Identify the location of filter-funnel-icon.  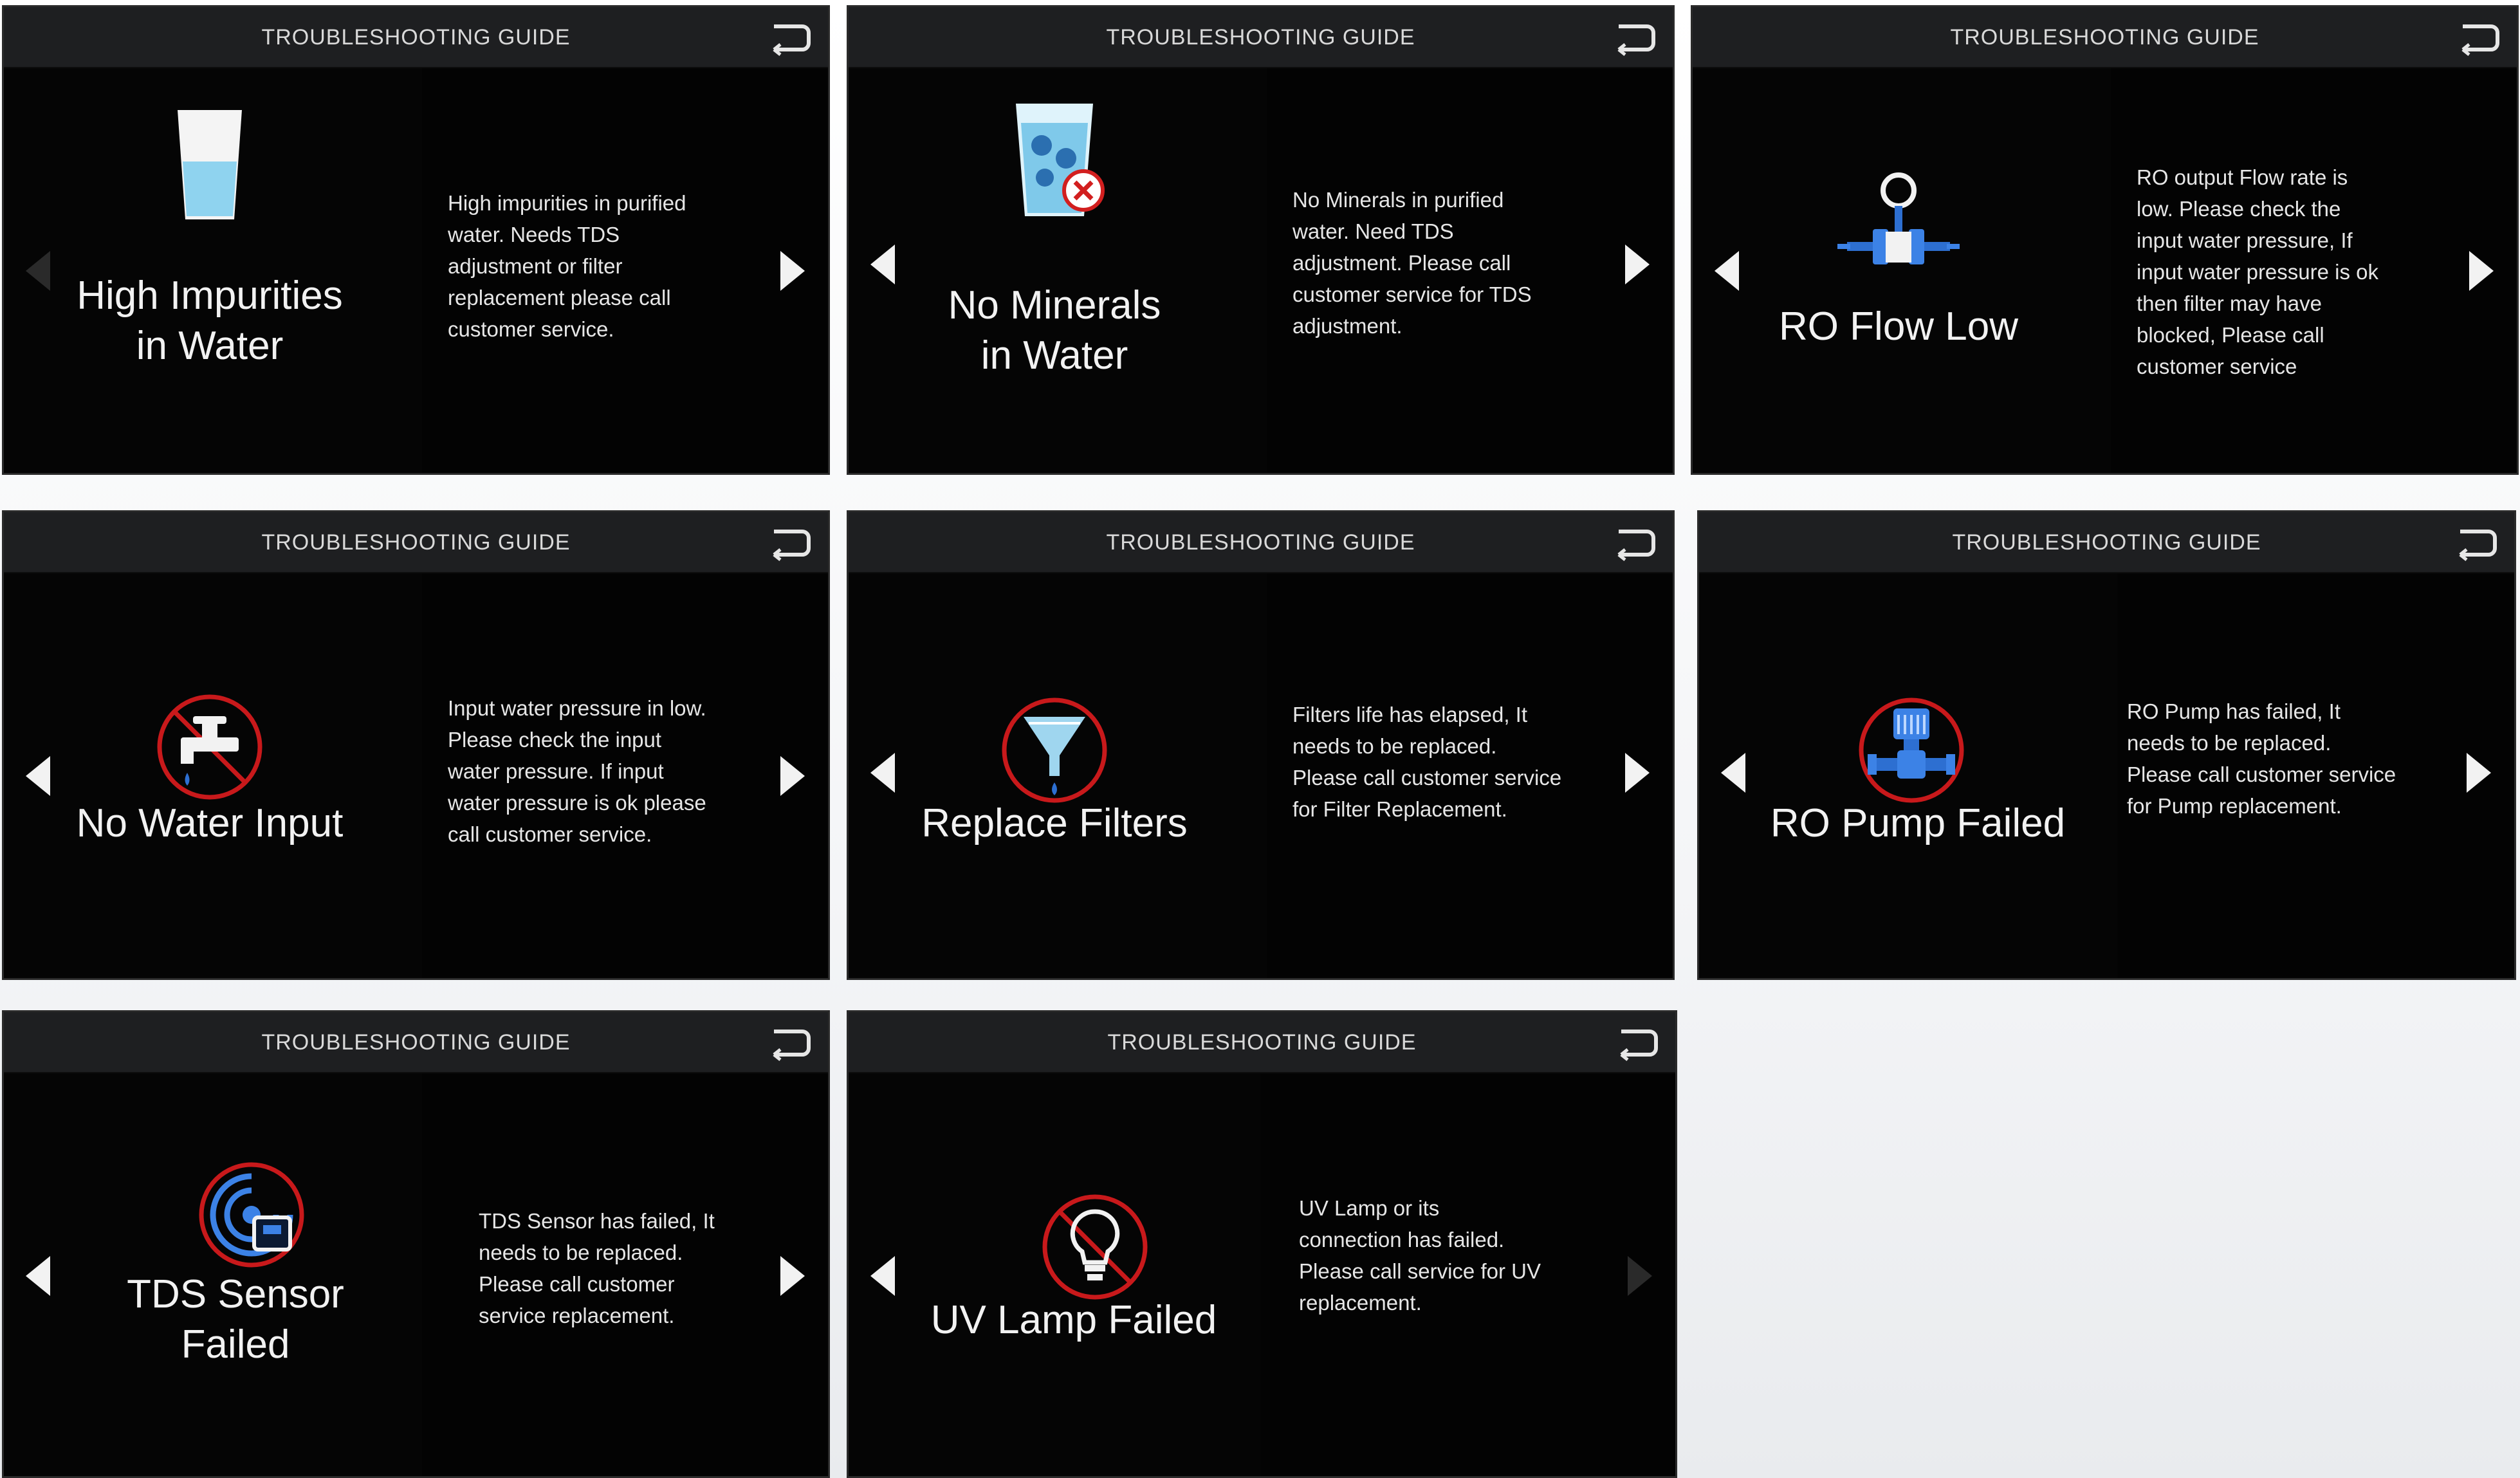
(1054, 750).